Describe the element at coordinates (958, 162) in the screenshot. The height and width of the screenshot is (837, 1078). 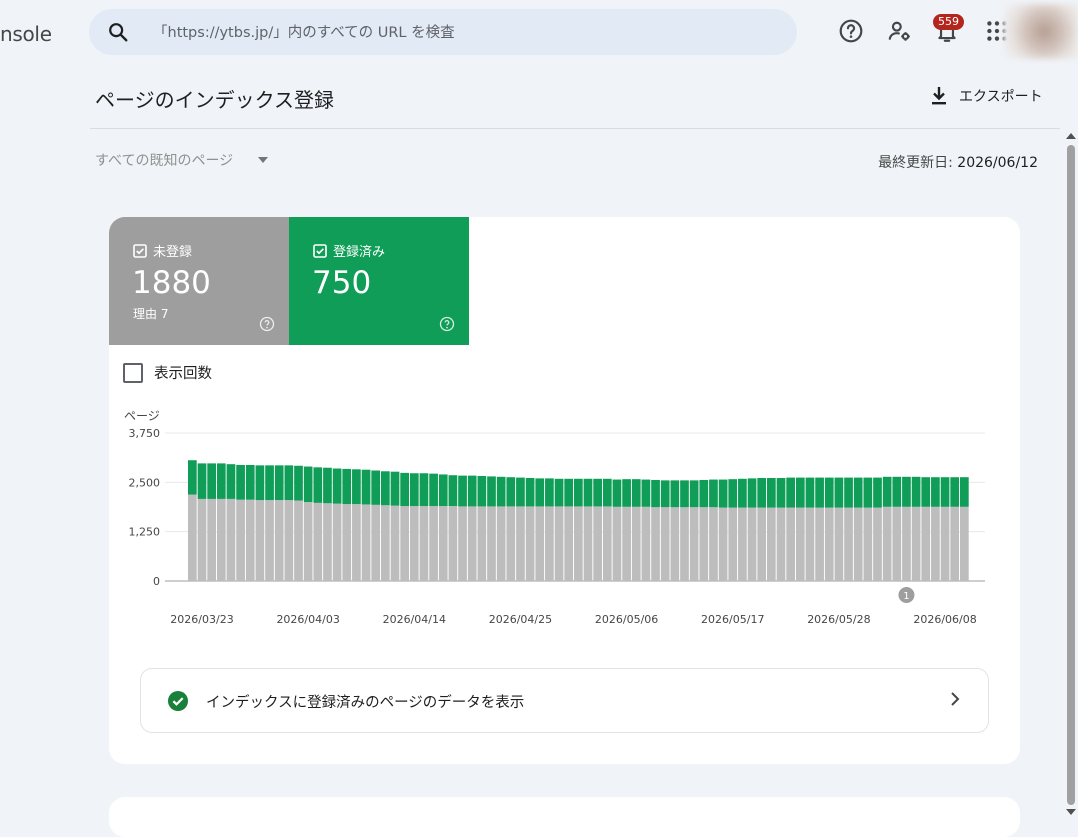
I see `last-updated: 最終更新日: 2026/06/12` at that location.